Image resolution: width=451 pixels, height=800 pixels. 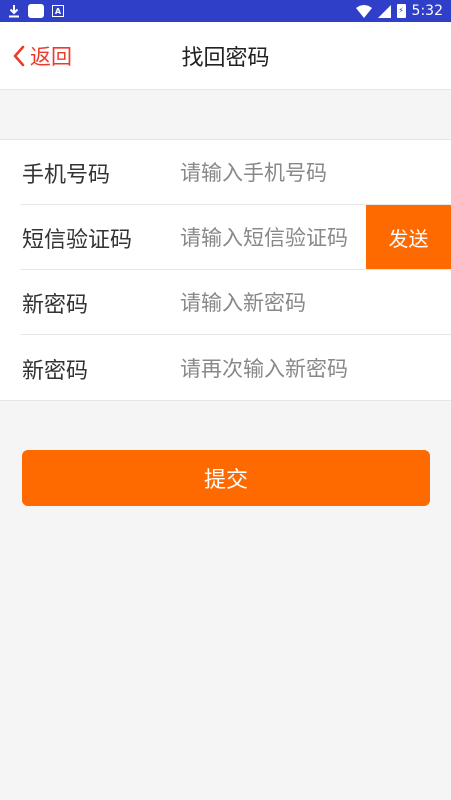 What do you see at coordinates (55, 371) in the screenshot?
I see `confirm-password-label: 新密码` at bounding box center [55, 371].